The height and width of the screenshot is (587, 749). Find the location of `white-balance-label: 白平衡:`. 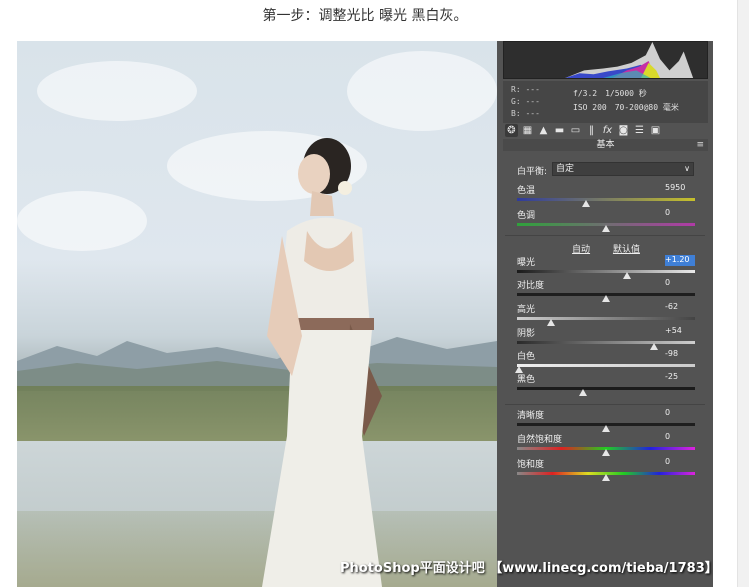

white-balance-label: 白平衡: is located at coordinates (532, 172).